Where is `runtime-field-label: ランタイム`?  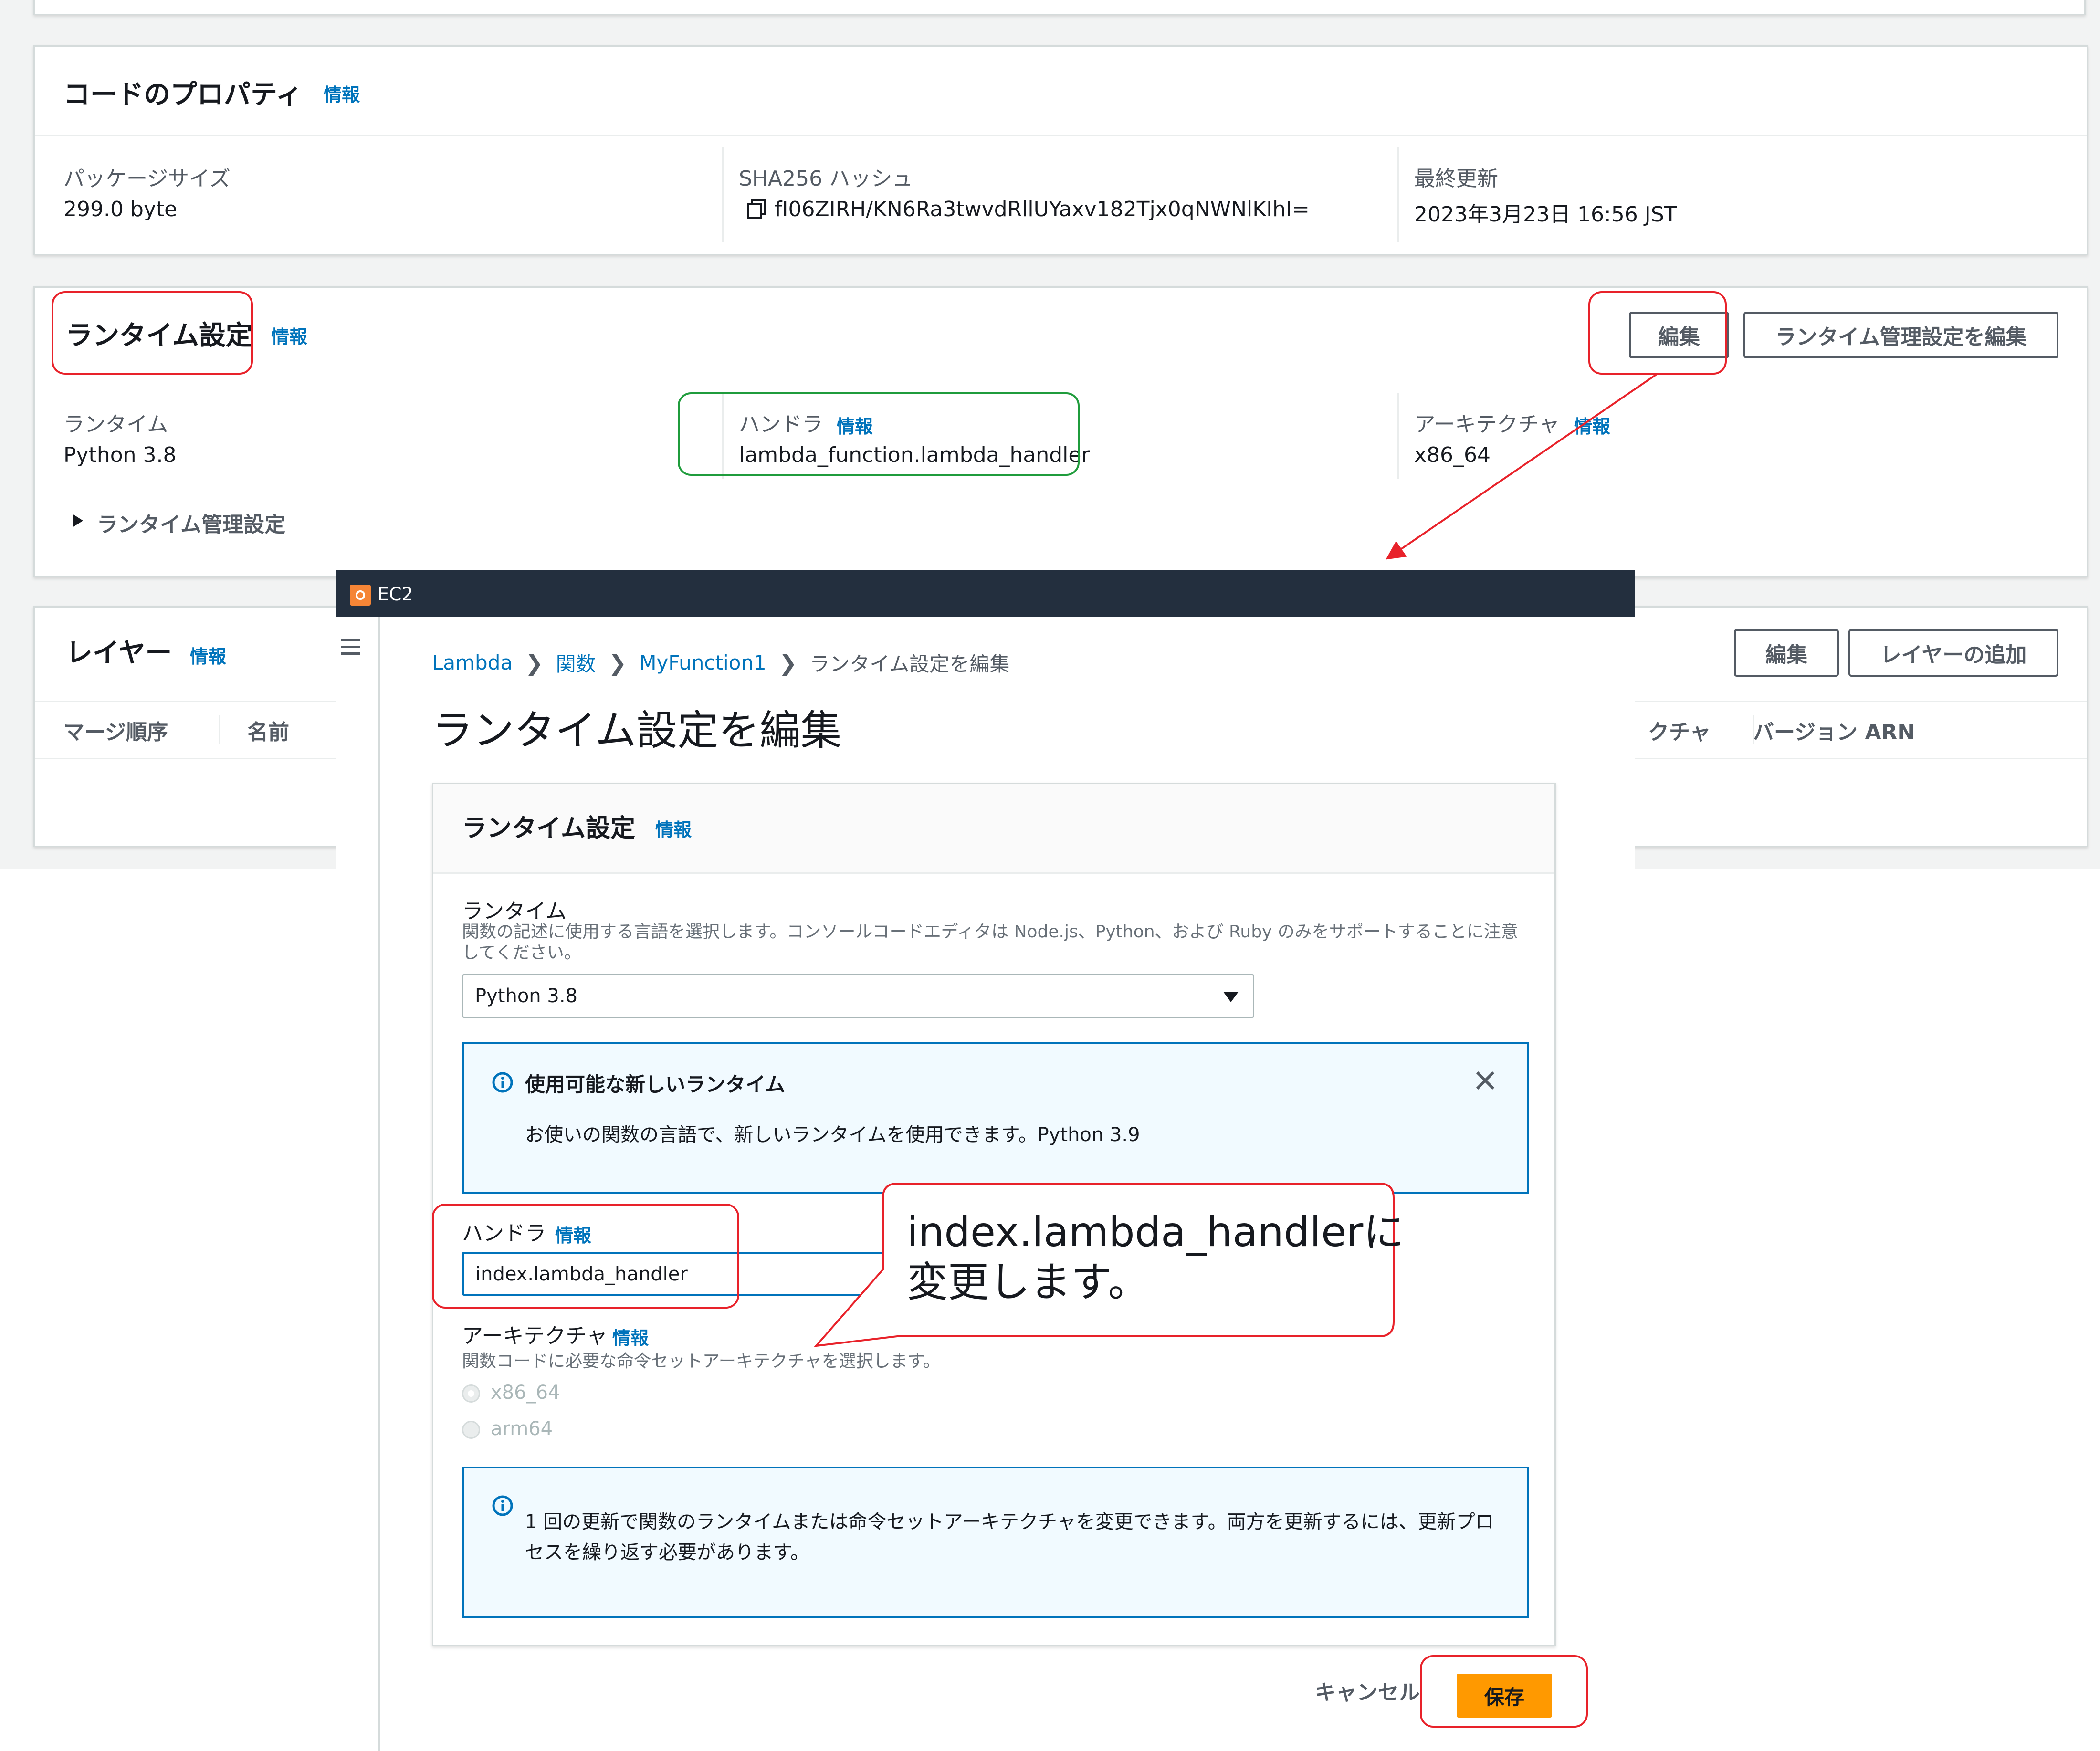 runtime-field-label: ランタイム is located at coordinates (514, 911).